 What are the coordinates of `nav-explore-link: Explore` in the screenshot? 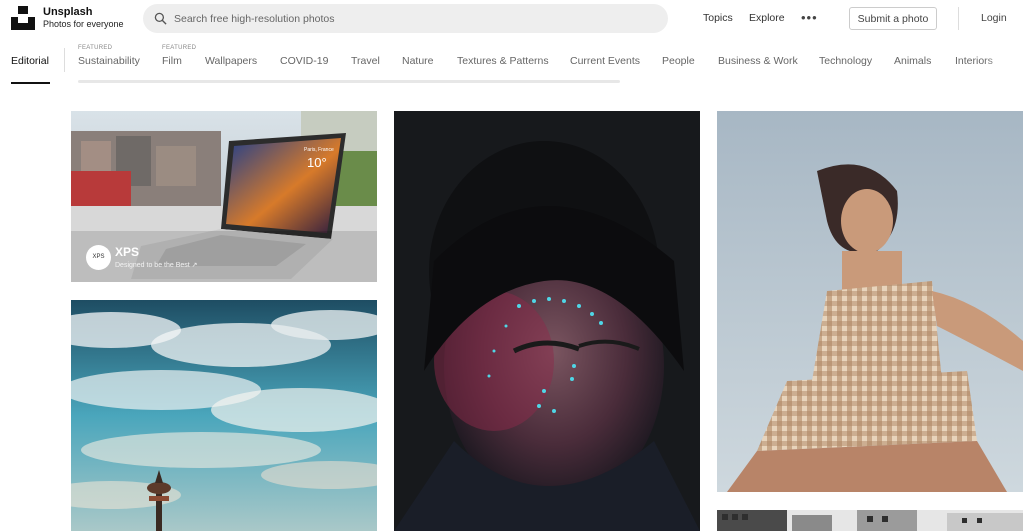 It's located at (767, 18).